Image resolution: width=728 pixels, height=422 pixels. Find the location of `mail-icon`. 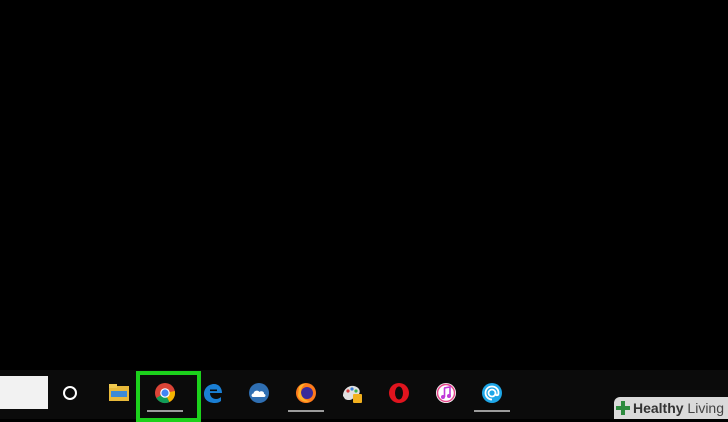

mail-icon is located at coordinates (492, 393).